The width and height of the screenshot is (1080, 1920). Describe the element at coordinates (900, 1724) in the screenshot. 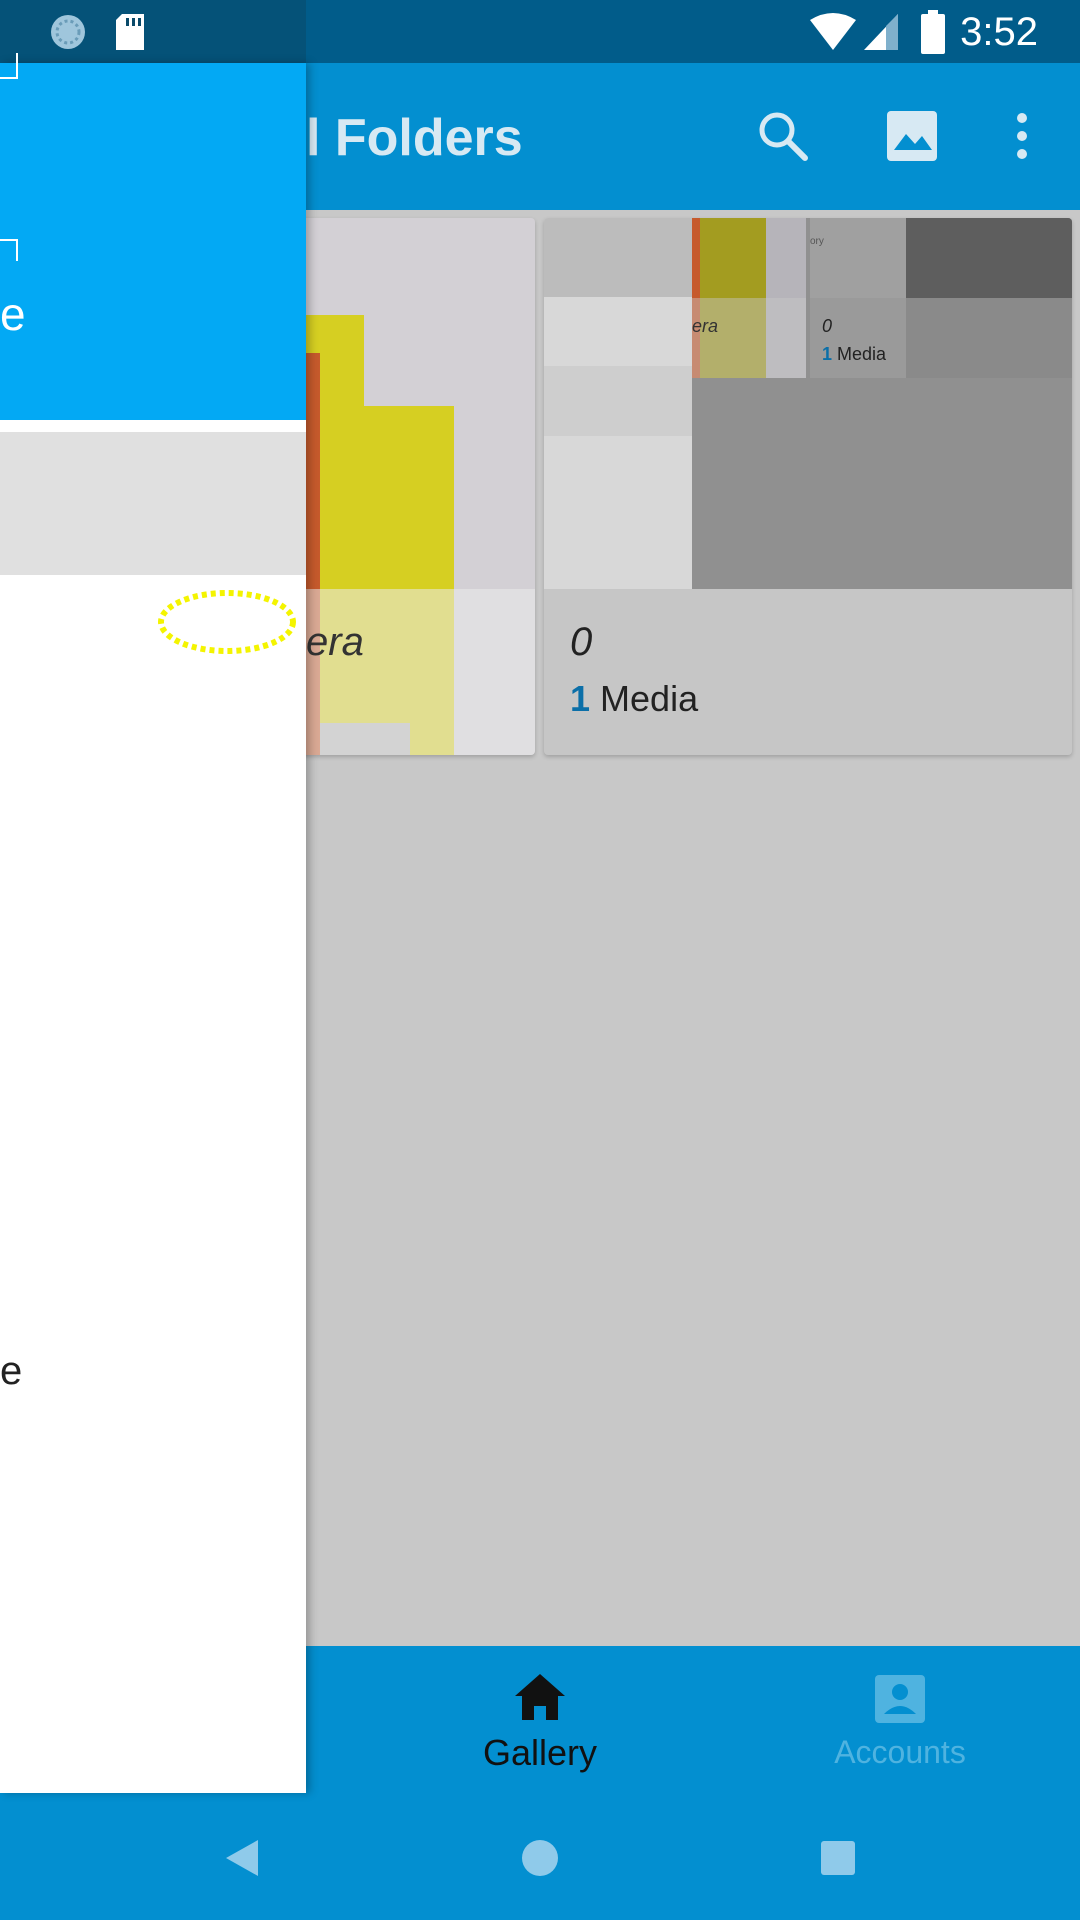

I see `nav-item-accounts: Accounts` at that location.